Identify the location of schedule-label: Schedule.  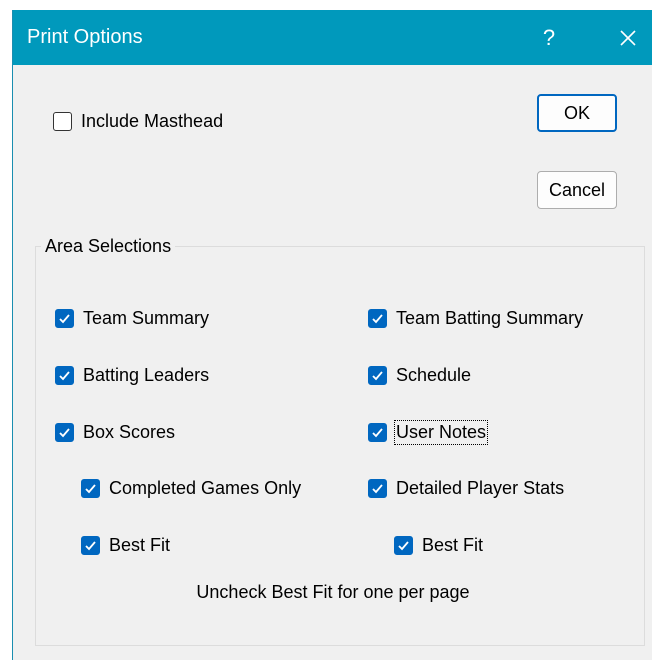
(434, 375).